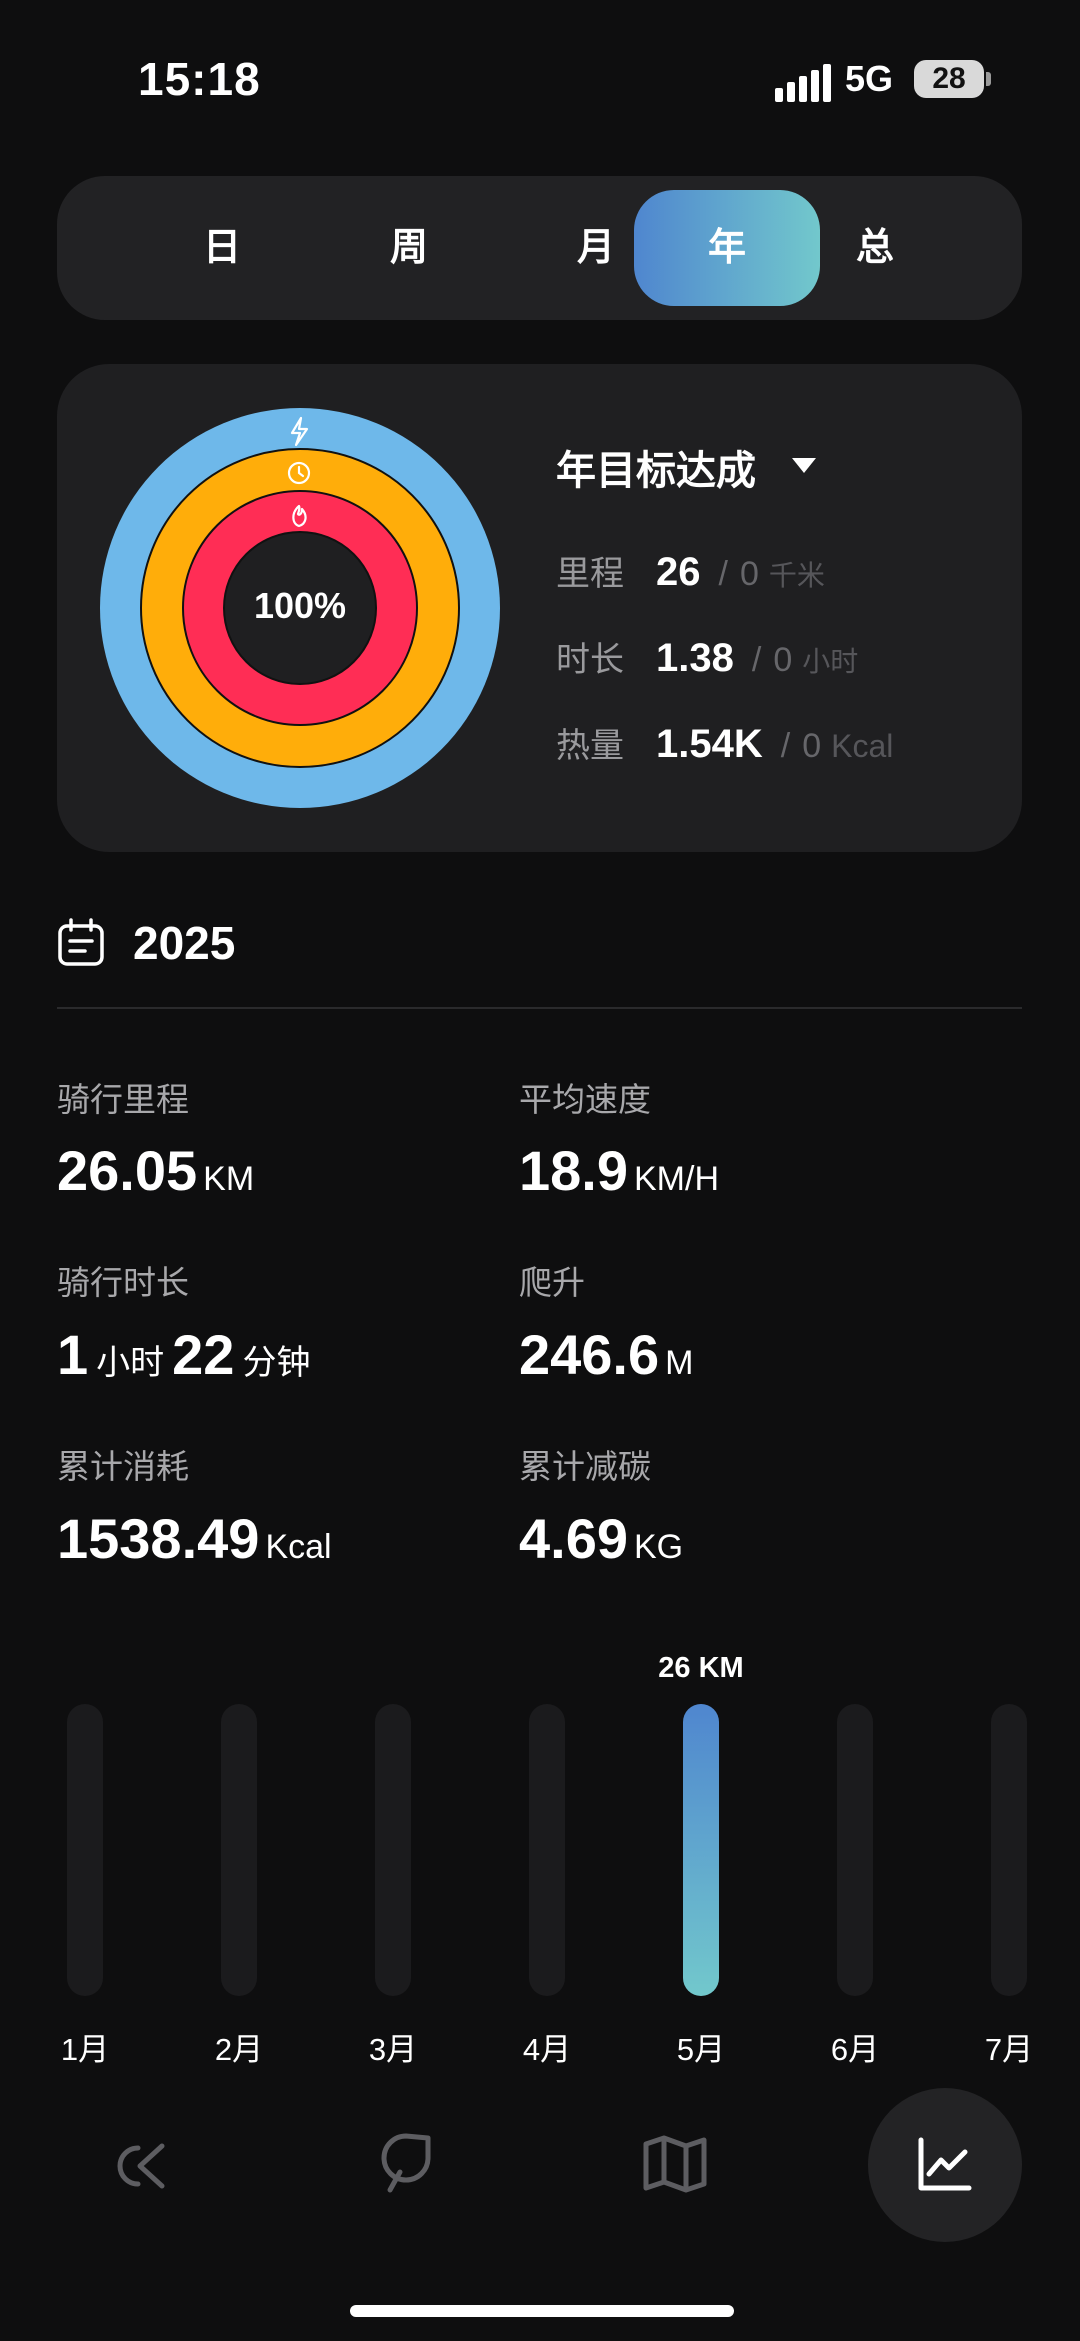  I want to click on stat-unit: M, so click(679, 1363).